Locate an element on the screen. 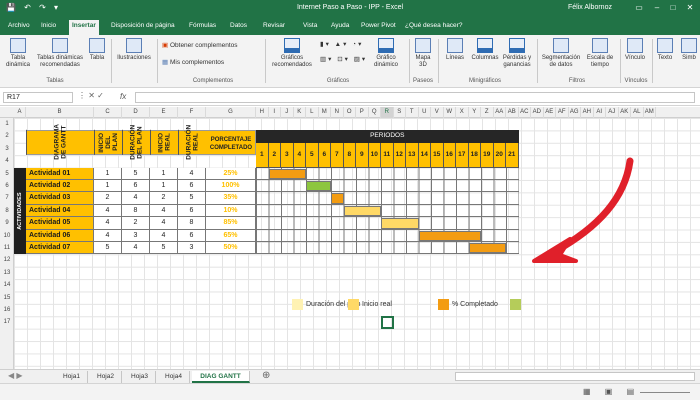 The height and width of the screenshot is (400, 700). user-name: Félix Albornoz is located at coordinates (590, 7).